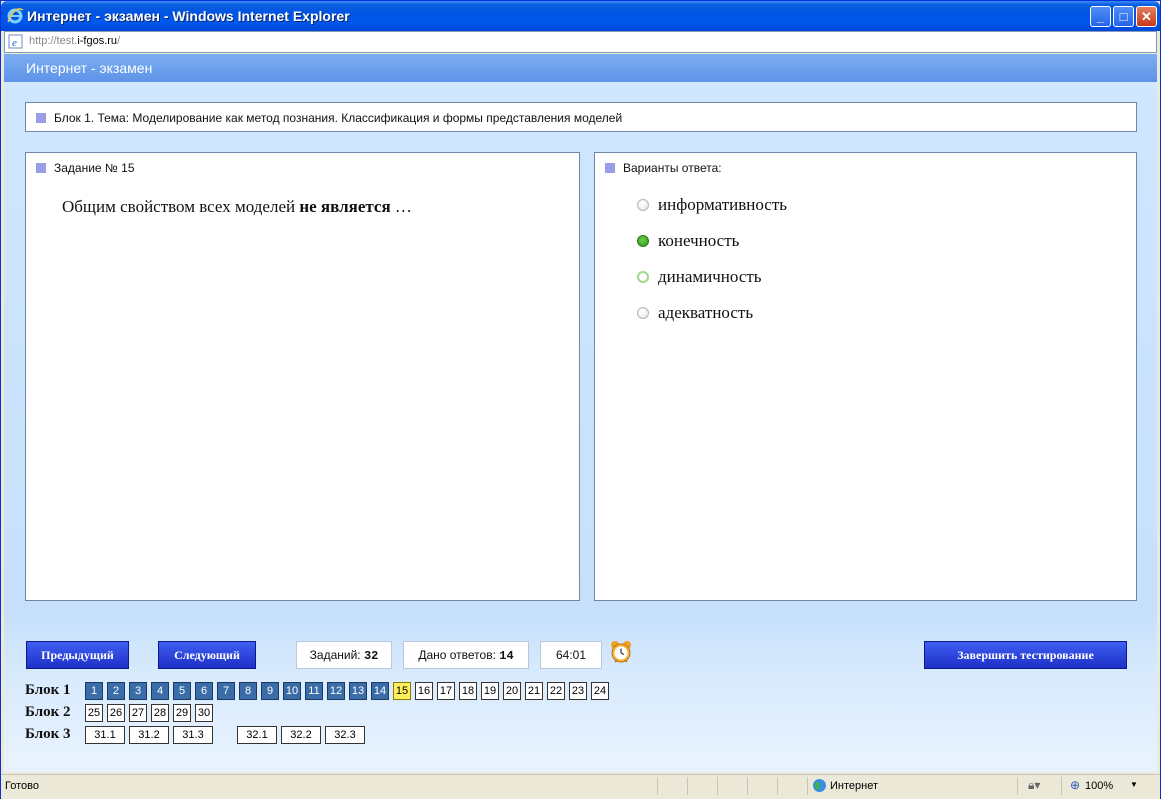 This screenshot has width=1161, height=799. I want to click on task-number-button: 16, so click(424, 691).